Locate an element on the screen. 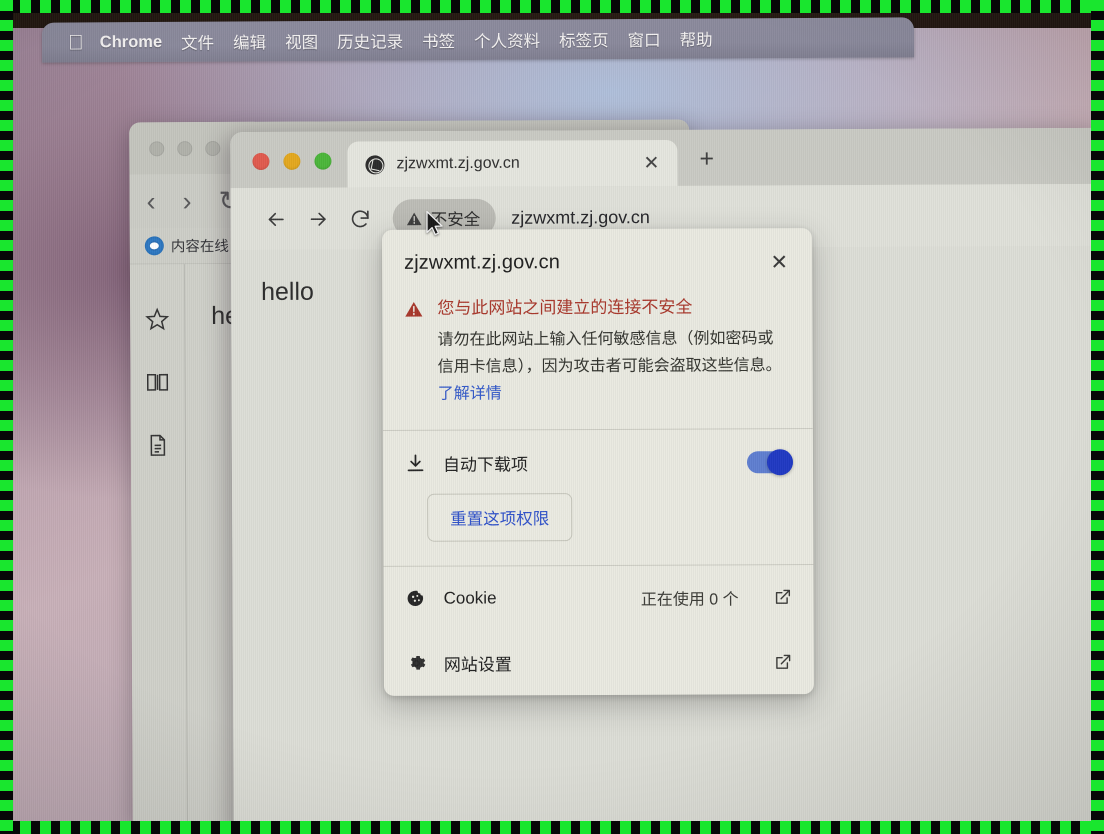 The height and width of the screenshot is (834, 1104). book-icon is located at coordinates (157, 382).